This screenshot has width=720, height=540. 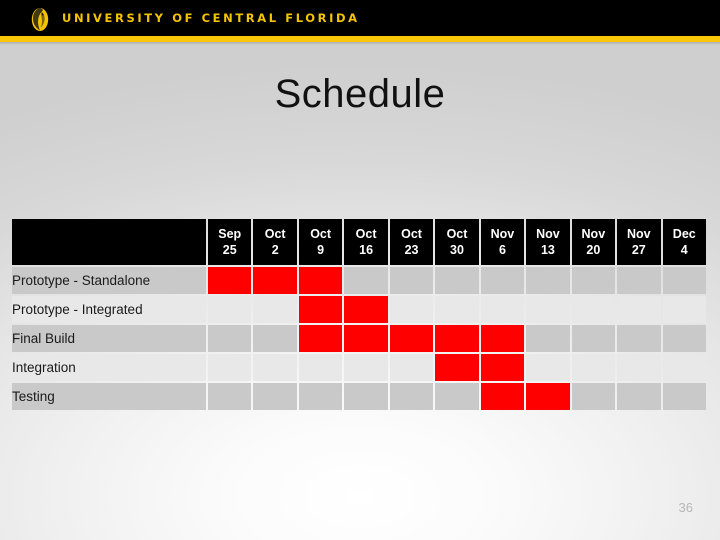 What do you see at coordinates (320, 242) in the screenshot?
I see `column-header-2: Oct 9` at bounding box center [320, 242].